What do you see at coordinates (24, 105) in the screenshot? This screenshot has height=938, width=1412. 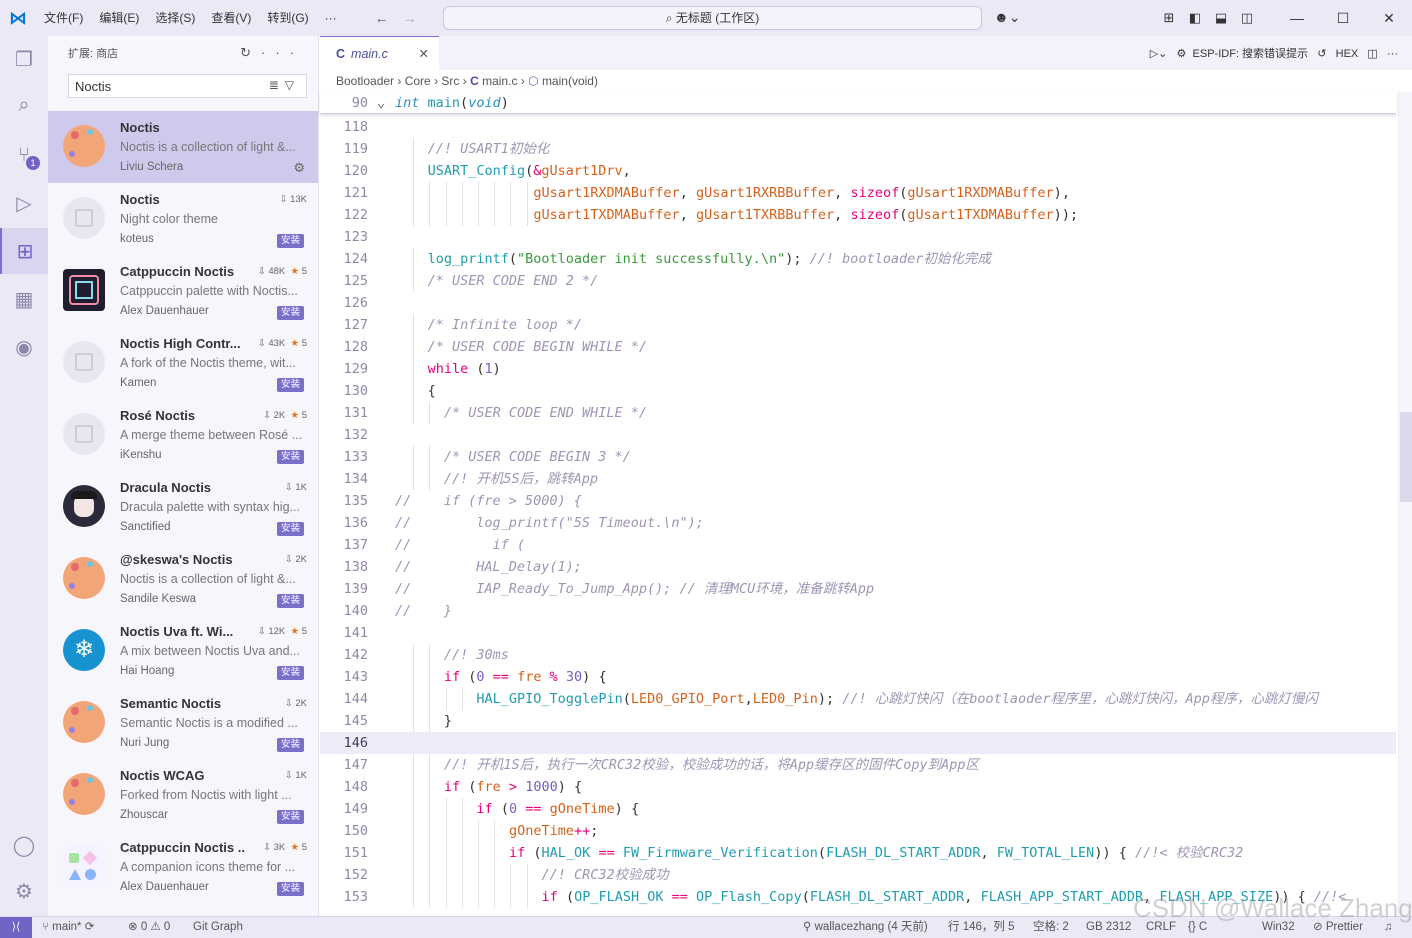 I see `search-view-icon: ⌕` at bounding box center [24, 105].